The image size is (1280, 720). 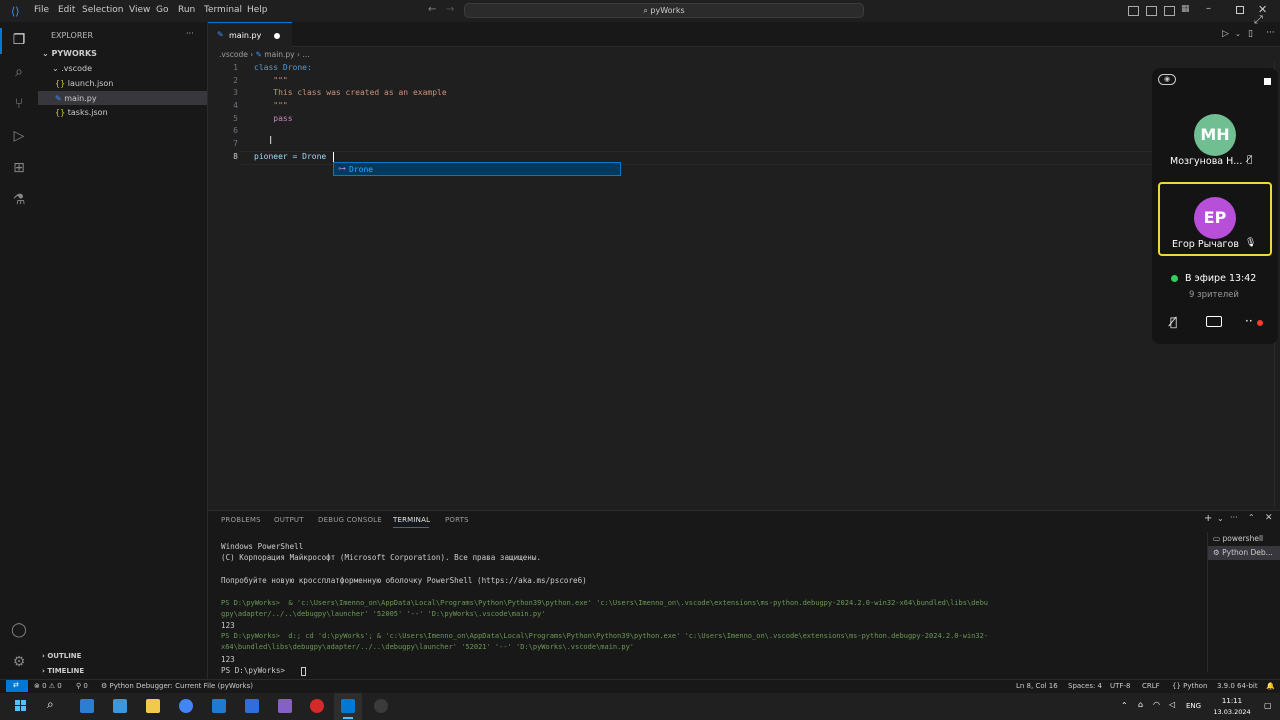 I want to click on explorer-icon: ❐, so click(x=19, y=40).